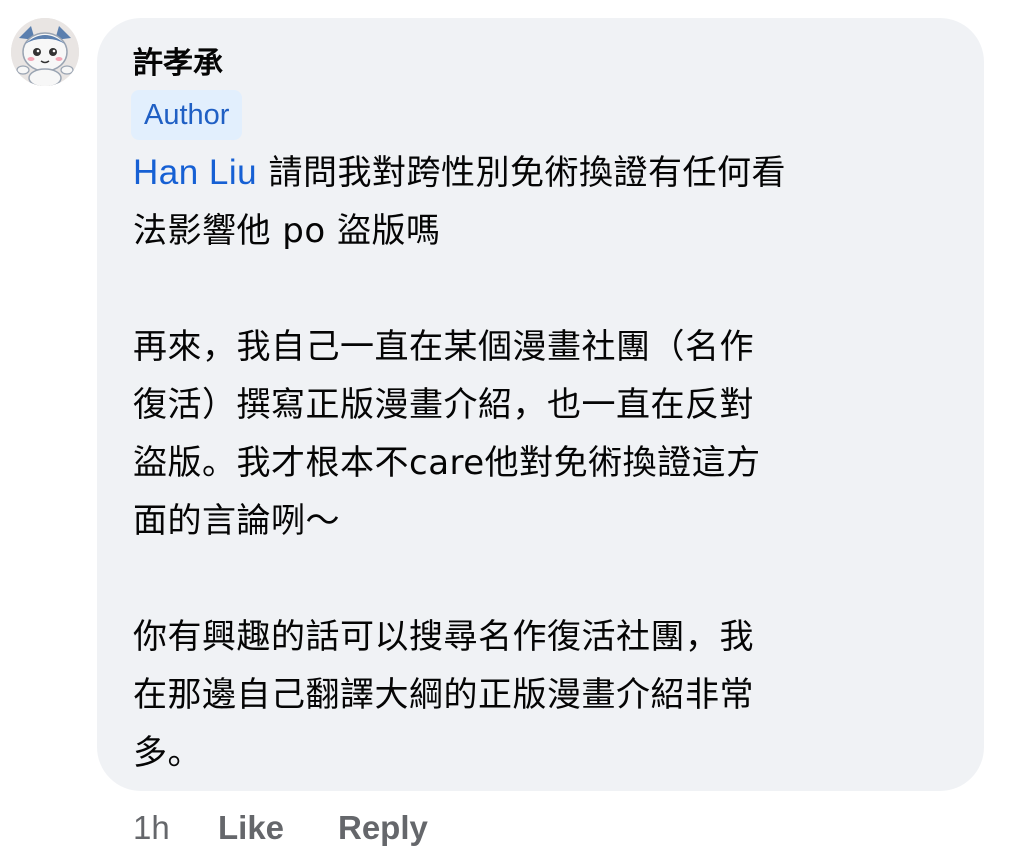  Describe the element at coordinates (167, 753) in the screenshot. I see `body-line: 多。` at that location.